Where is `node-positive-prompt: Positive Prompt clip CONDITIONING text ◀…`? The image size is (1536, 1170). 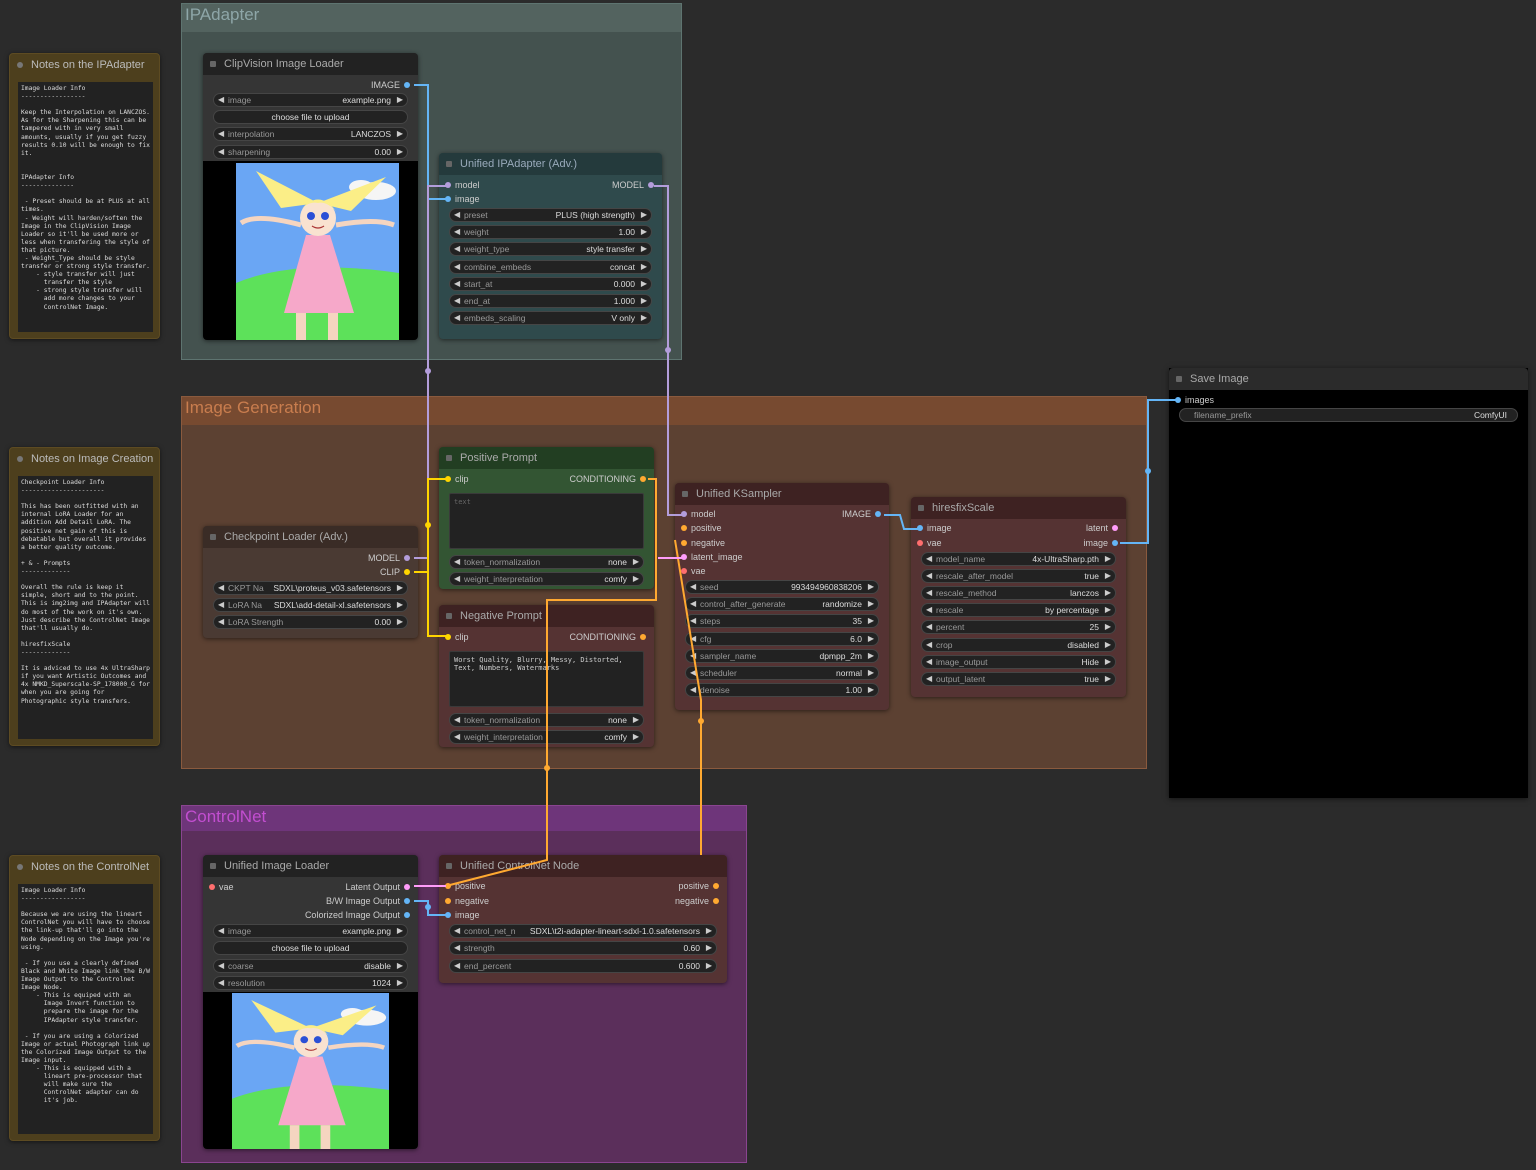
node-positive-prompt: Positive Prompt clip CONDITIONING text ◀… is located at coordinates (546, 518).